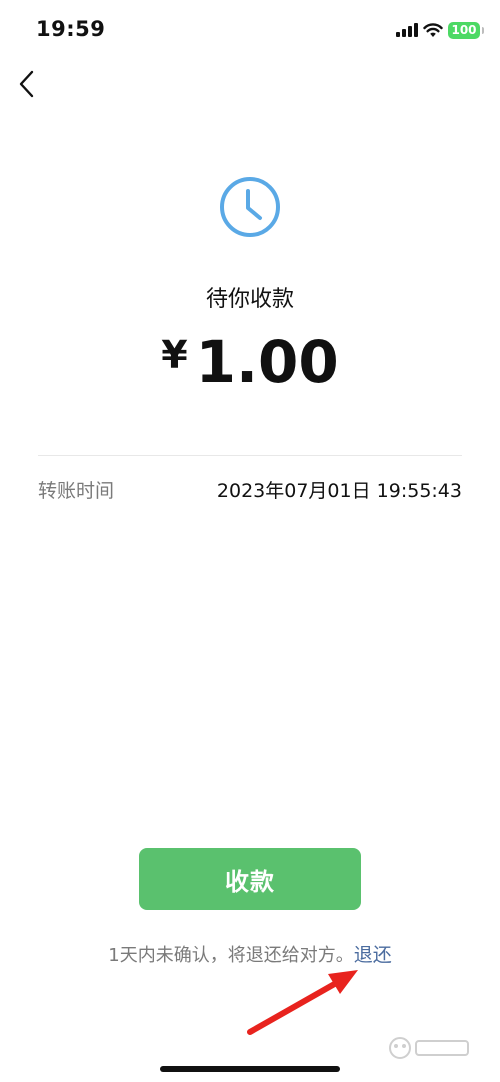  Describe the element at coordinates (250, 455) in the screenshot. I see `divider` at that location.